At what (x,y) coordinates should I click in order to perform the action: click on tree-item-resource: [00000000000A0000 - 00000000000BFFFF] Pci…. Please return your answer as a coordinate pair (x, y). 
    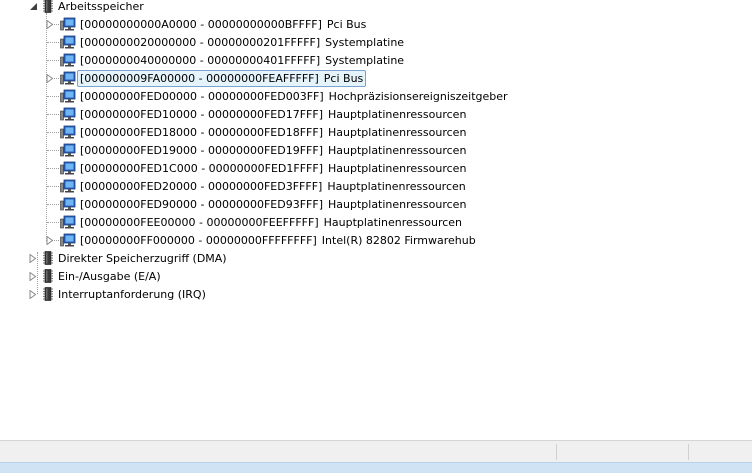
    Looking at the image, I should click on (214, 24).